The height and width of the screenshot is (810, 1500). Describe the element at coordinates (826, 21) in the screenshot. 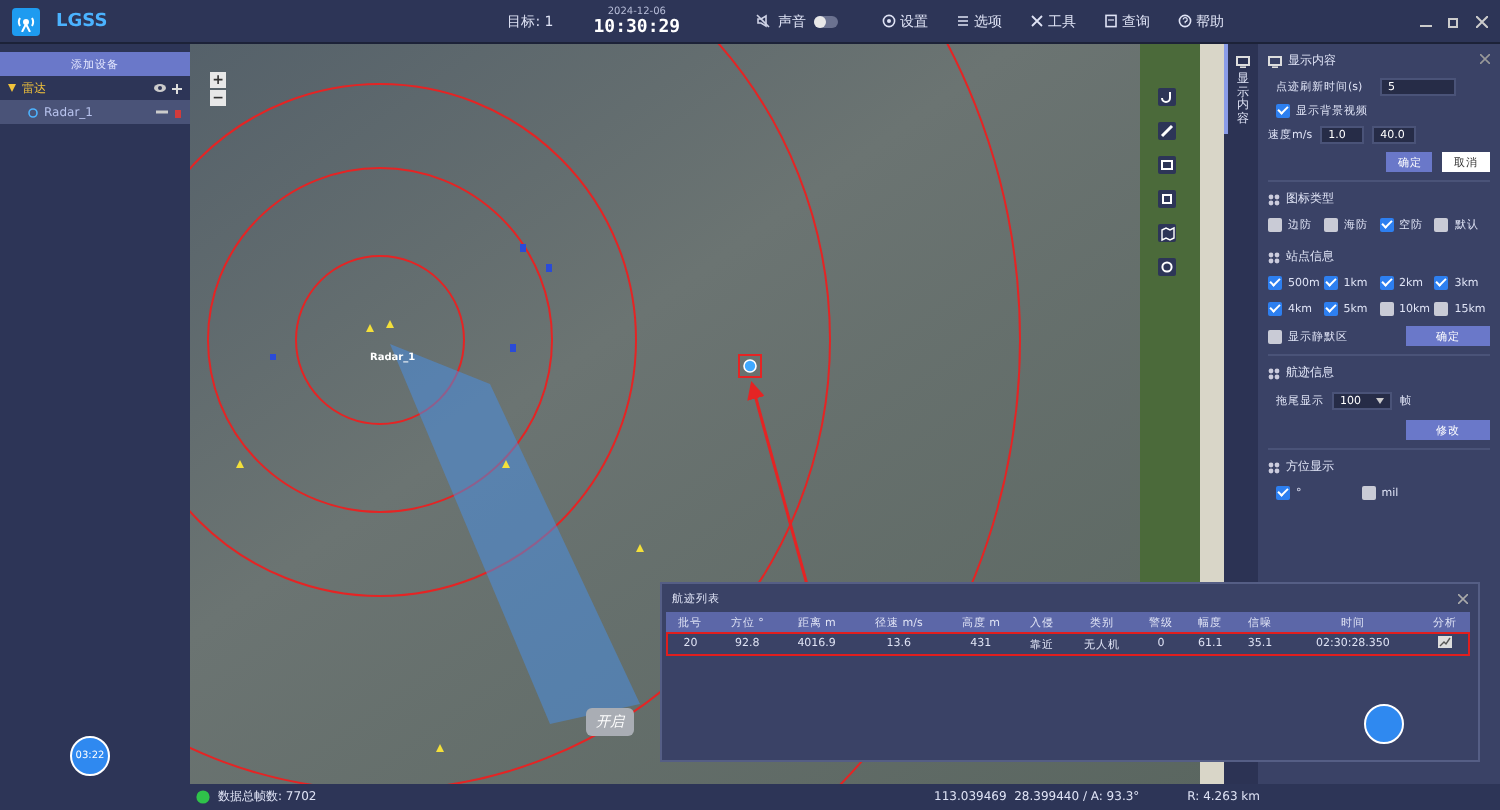

I see `sound-toggle` at that location.